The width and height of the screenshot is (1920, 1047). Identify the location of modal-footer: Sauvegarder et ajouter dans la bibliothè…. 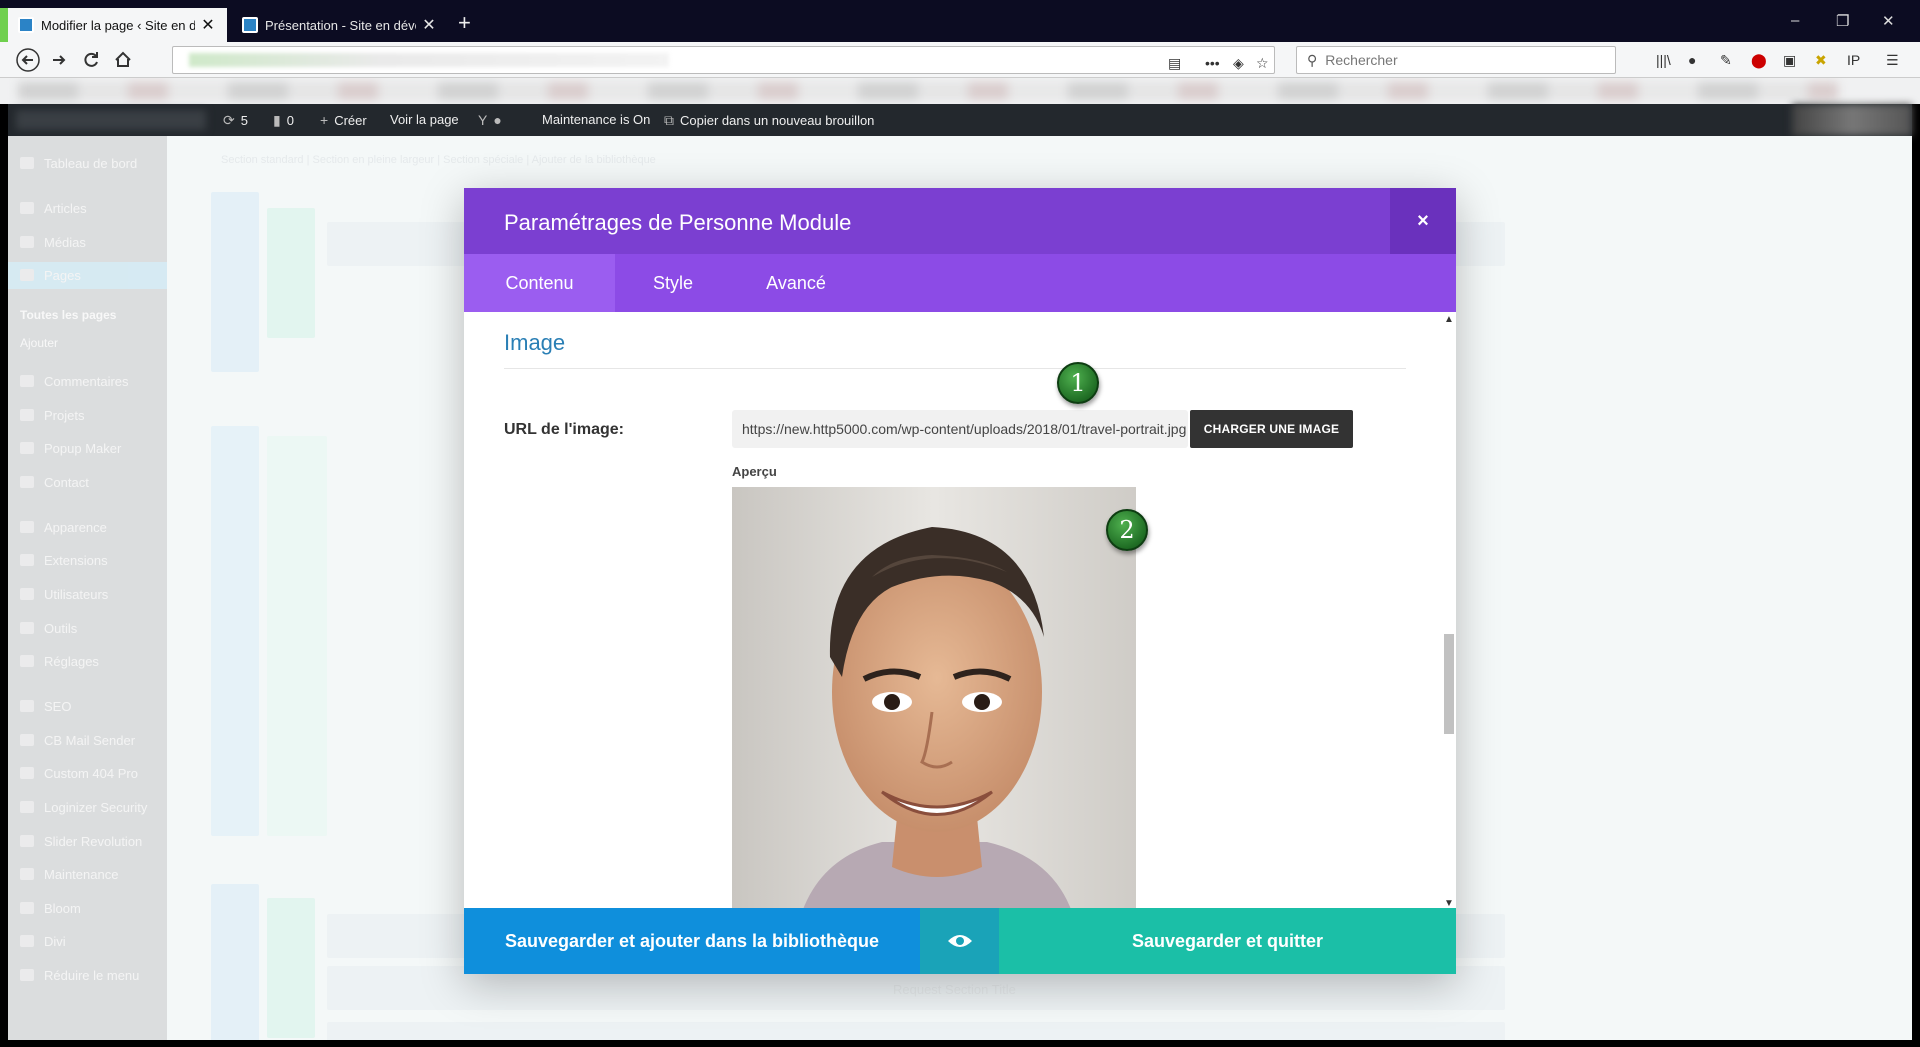
(960, 941).